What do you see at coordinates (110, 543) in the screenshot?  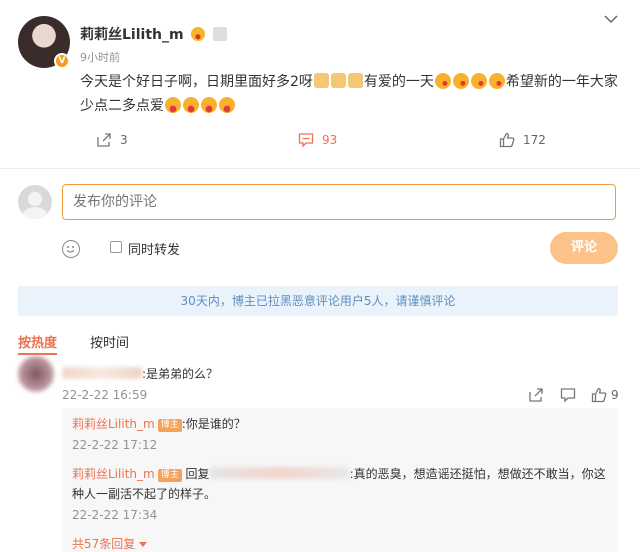 I see `more-replies-link: 共57条回复` at bounding box center [110, 543].